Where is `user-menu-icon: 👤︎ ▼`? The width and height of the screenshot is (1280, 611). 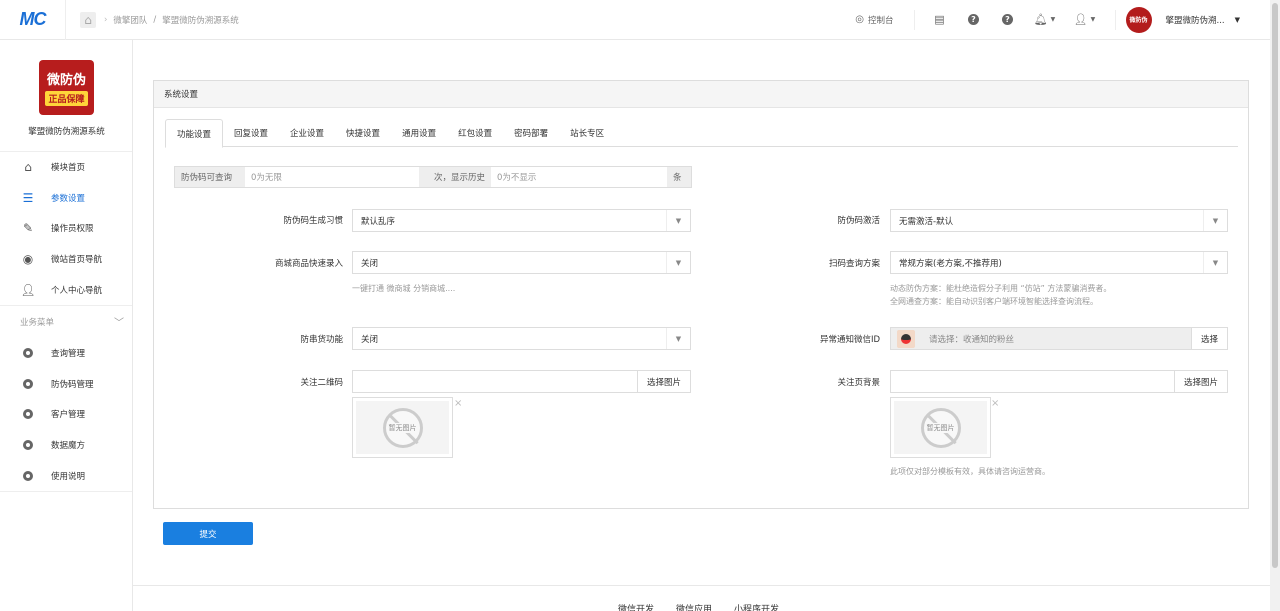 user-menu-icon: 👤︎ ▼ is located at coordinates (1085, 19).